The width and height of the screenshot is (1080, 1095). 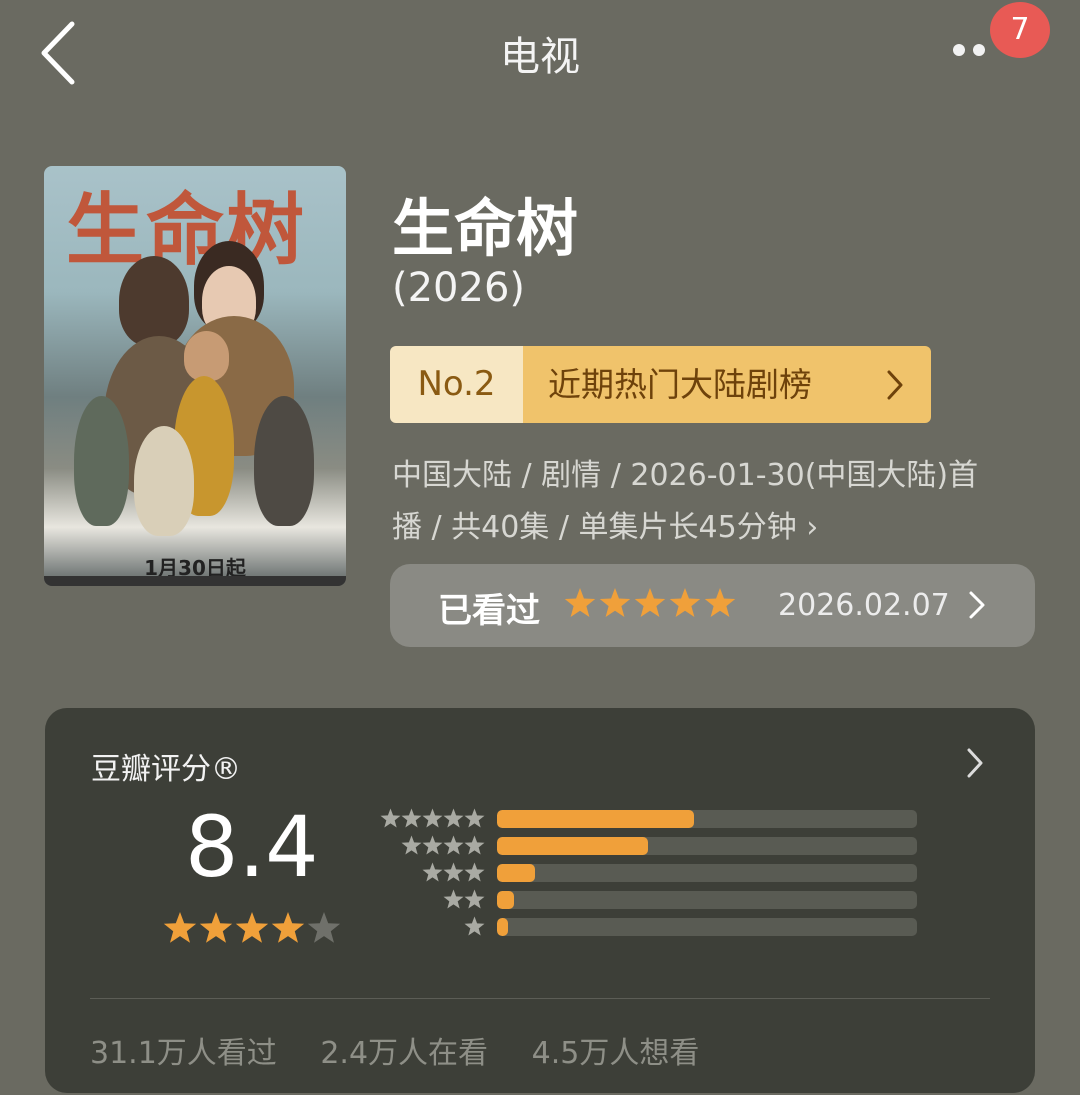 What do you see at coordinates (456, 384) in the screenshot?
I see `rank-number: No.2` at bounding box center [456, 384].